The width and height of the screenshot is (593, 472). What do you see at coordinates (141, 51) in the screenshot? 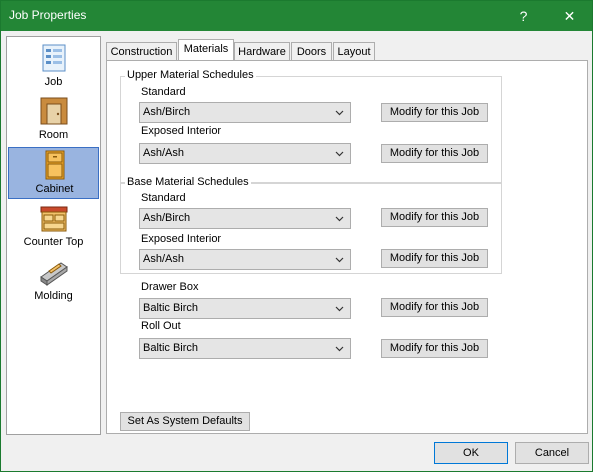
I see `tab-construction: Construction` at bounding box center [141, 51].